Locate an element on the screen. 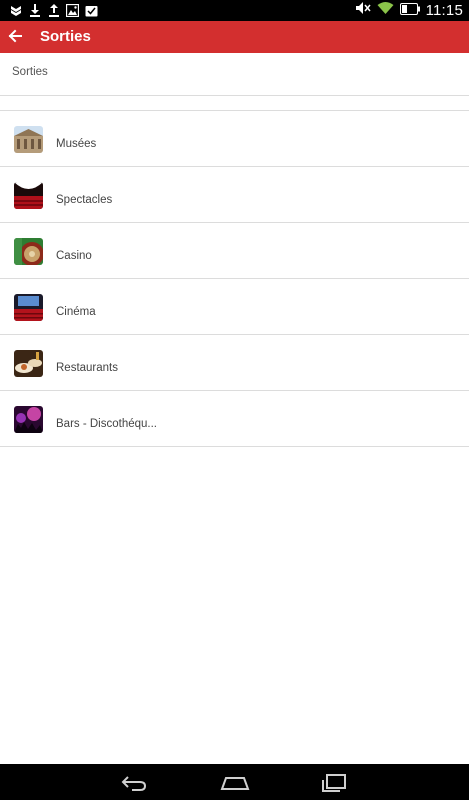 The image size is (469, 800). list-item-label: Cinéma is located at coordinates (76, 312).